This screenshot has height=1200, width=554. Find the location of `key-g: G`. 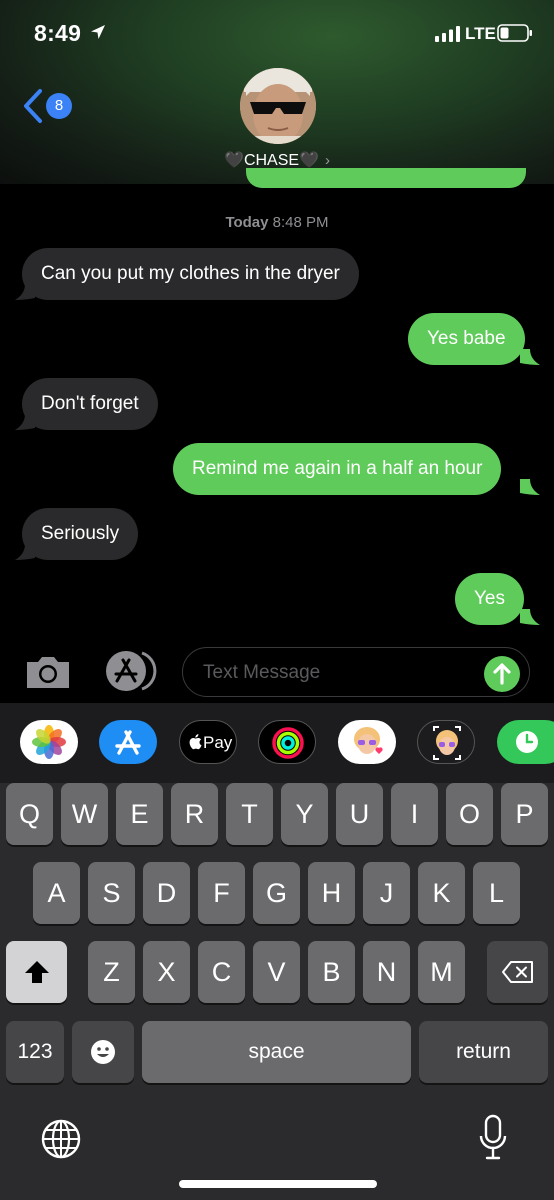

key-g: G is located at coordinates (276, 893).